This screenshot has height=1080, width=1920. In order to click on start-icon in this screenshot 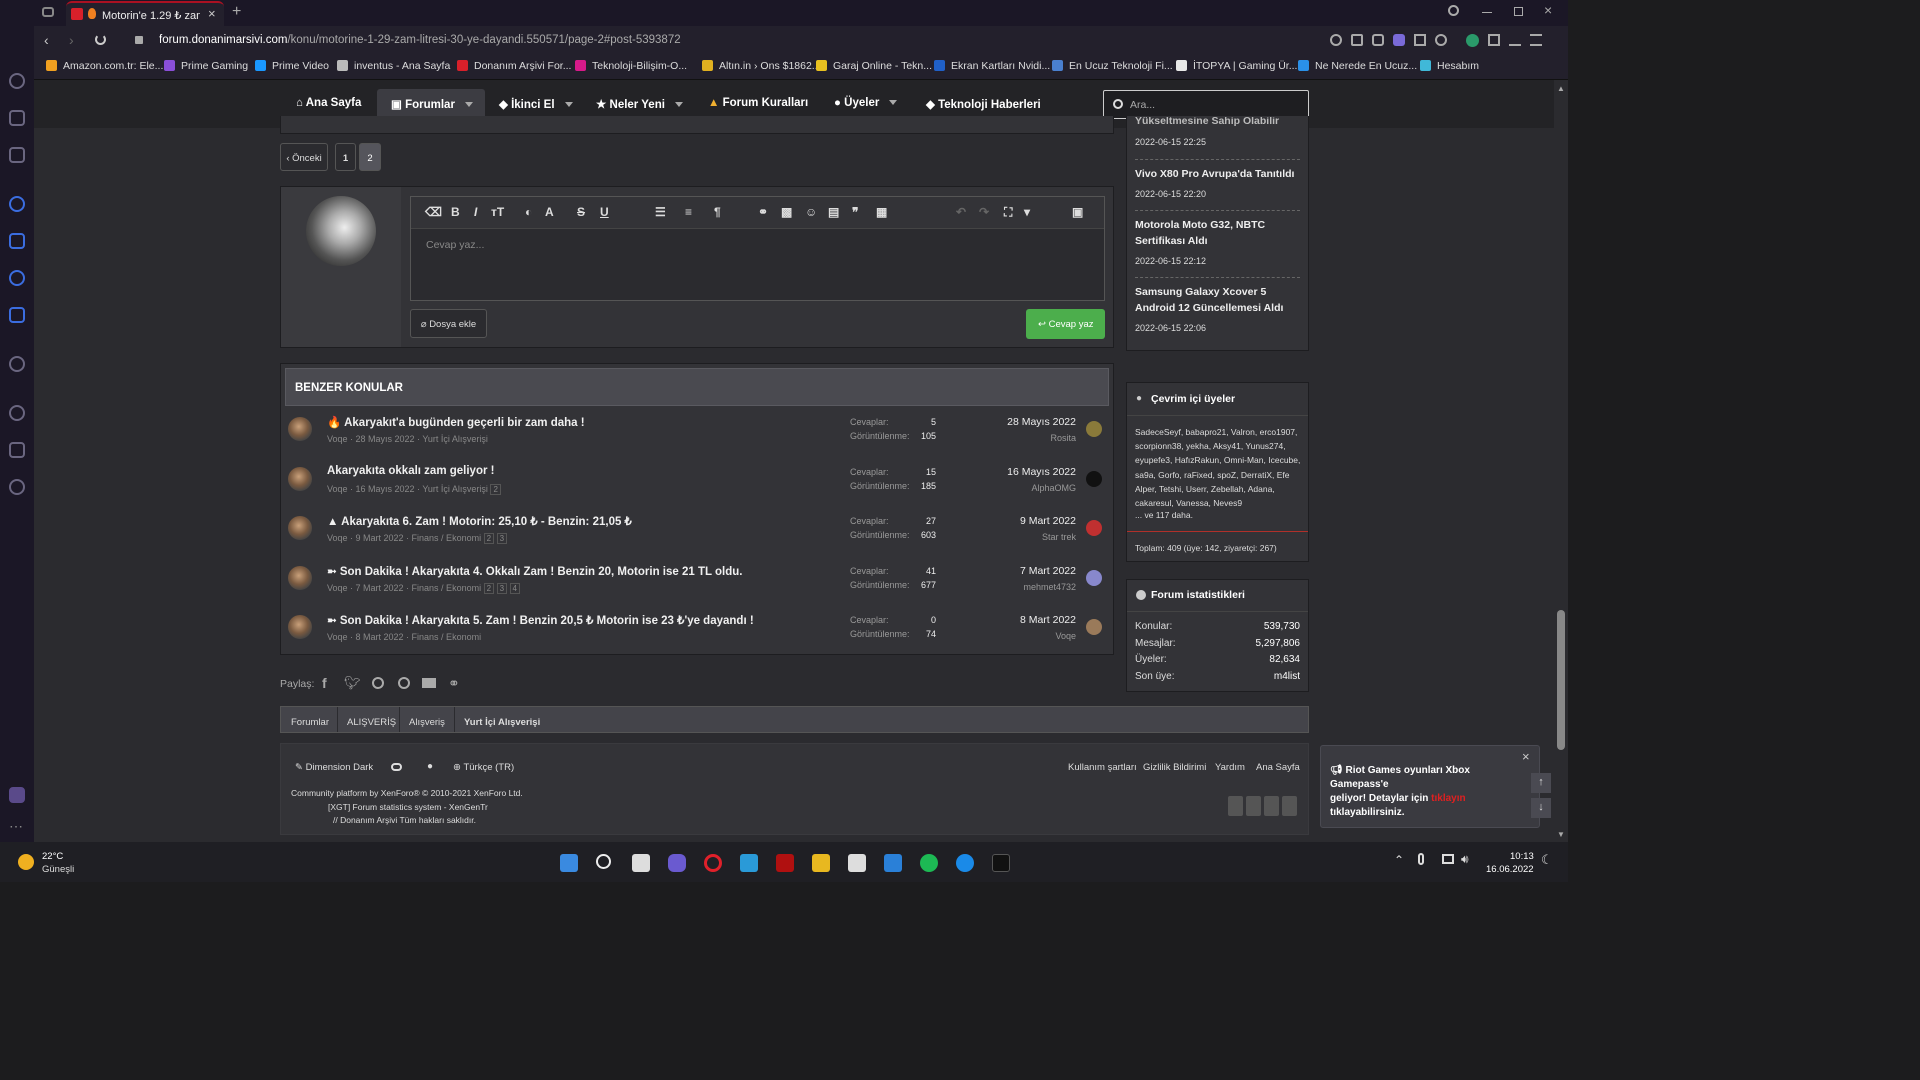, I will do `click(569, 863)`.